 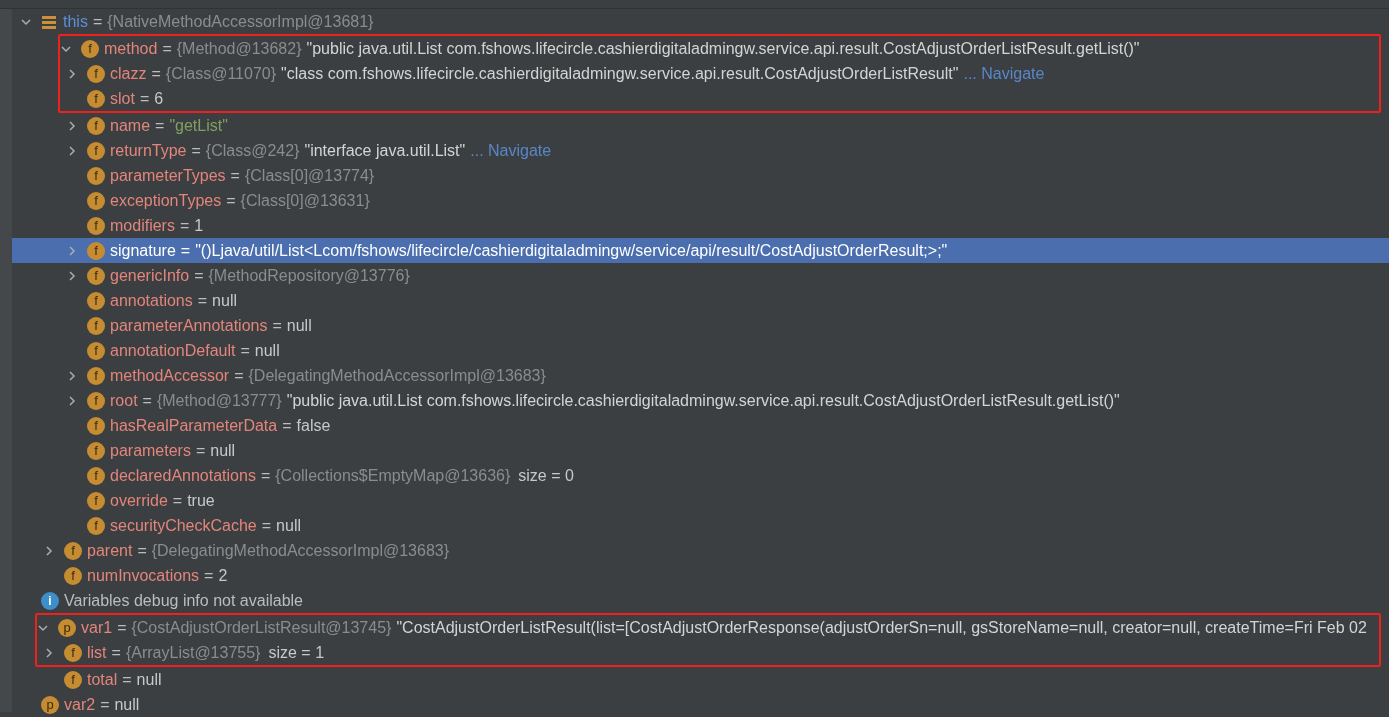 What do you see at coordinates (97, 627) in the screenshot?
I see `variable-name: var1` at bounding box center [97, 627].